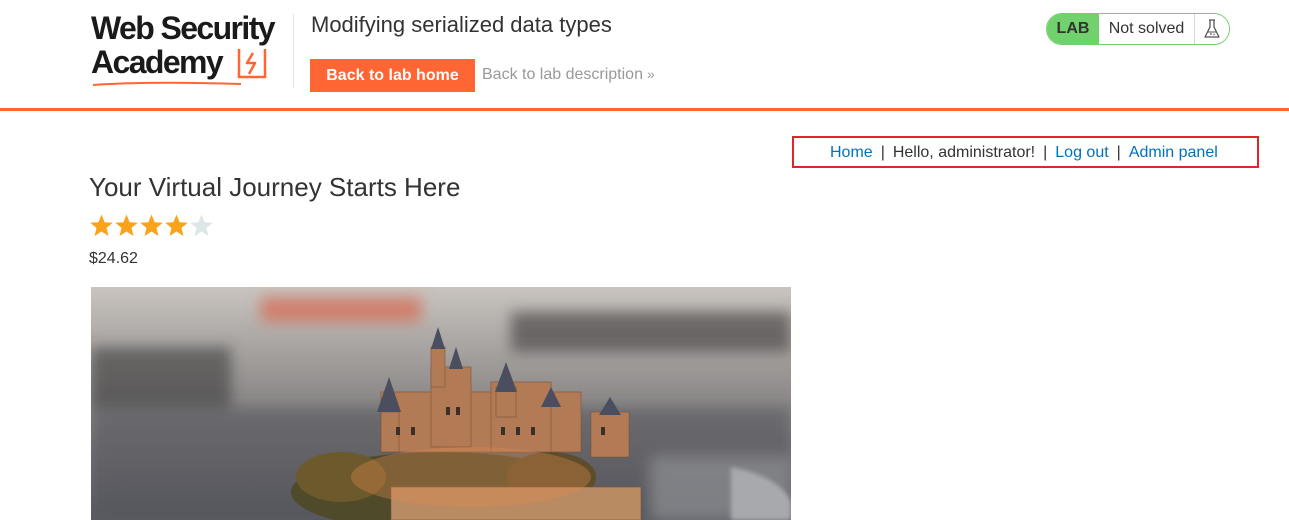 The width and height of the screenshot is (1289, 520). I want to click on logo-text-line2: Academy, so click(157, 62).